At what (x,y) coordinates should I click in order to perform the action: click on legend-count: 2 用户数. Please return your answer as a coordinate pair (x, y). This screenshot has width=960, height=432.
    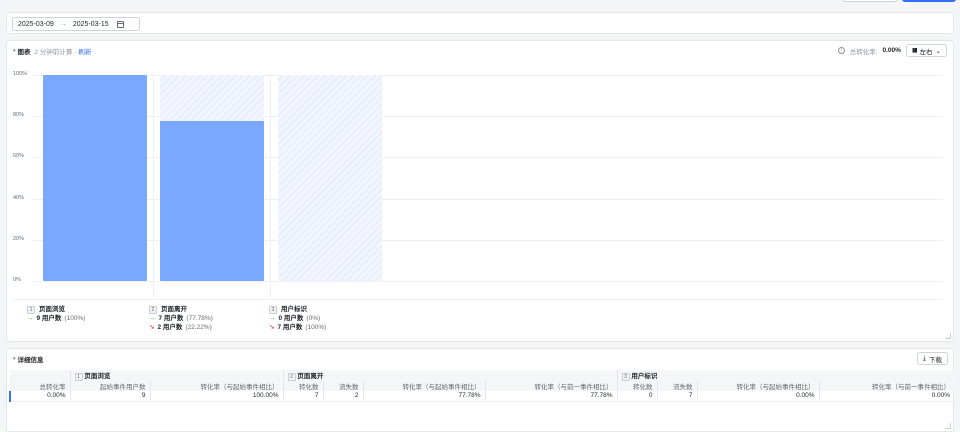
    Looking at the image, I should click on (170, 327).